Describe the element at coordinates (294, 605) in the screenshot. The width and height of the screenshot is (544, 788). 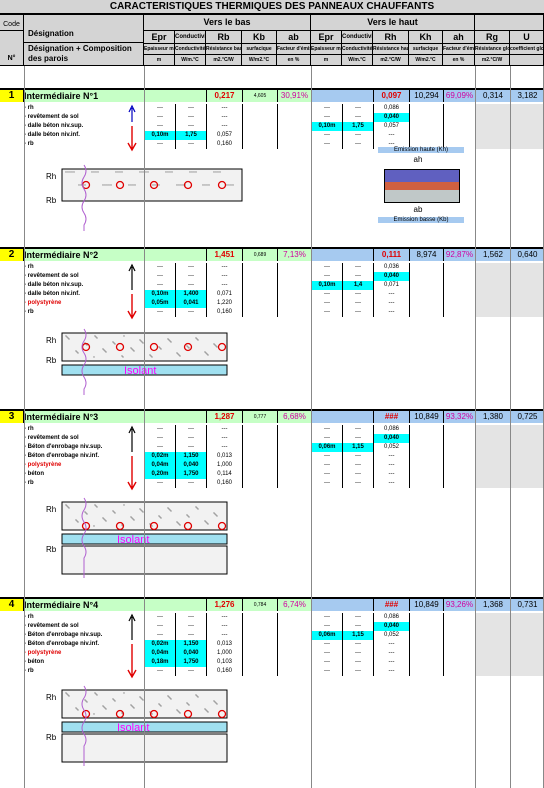
I see `ab-value: 6,74%` at that location.